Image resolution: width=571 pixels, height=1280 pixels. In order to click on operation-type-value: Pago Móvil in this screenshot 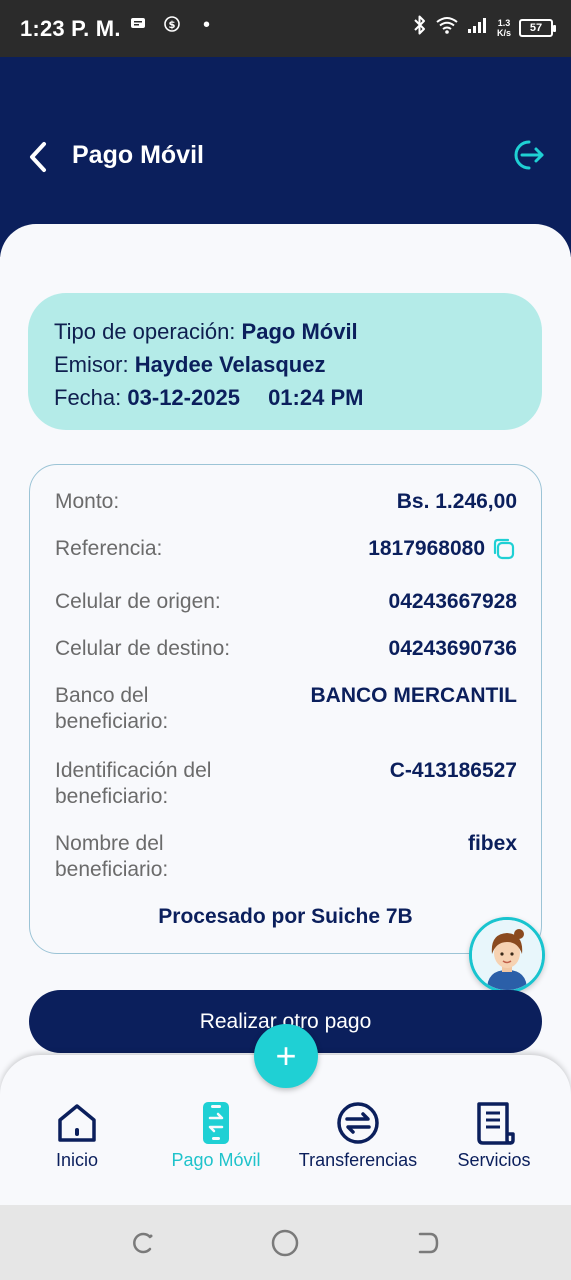, I will do `click(299, 331)`.